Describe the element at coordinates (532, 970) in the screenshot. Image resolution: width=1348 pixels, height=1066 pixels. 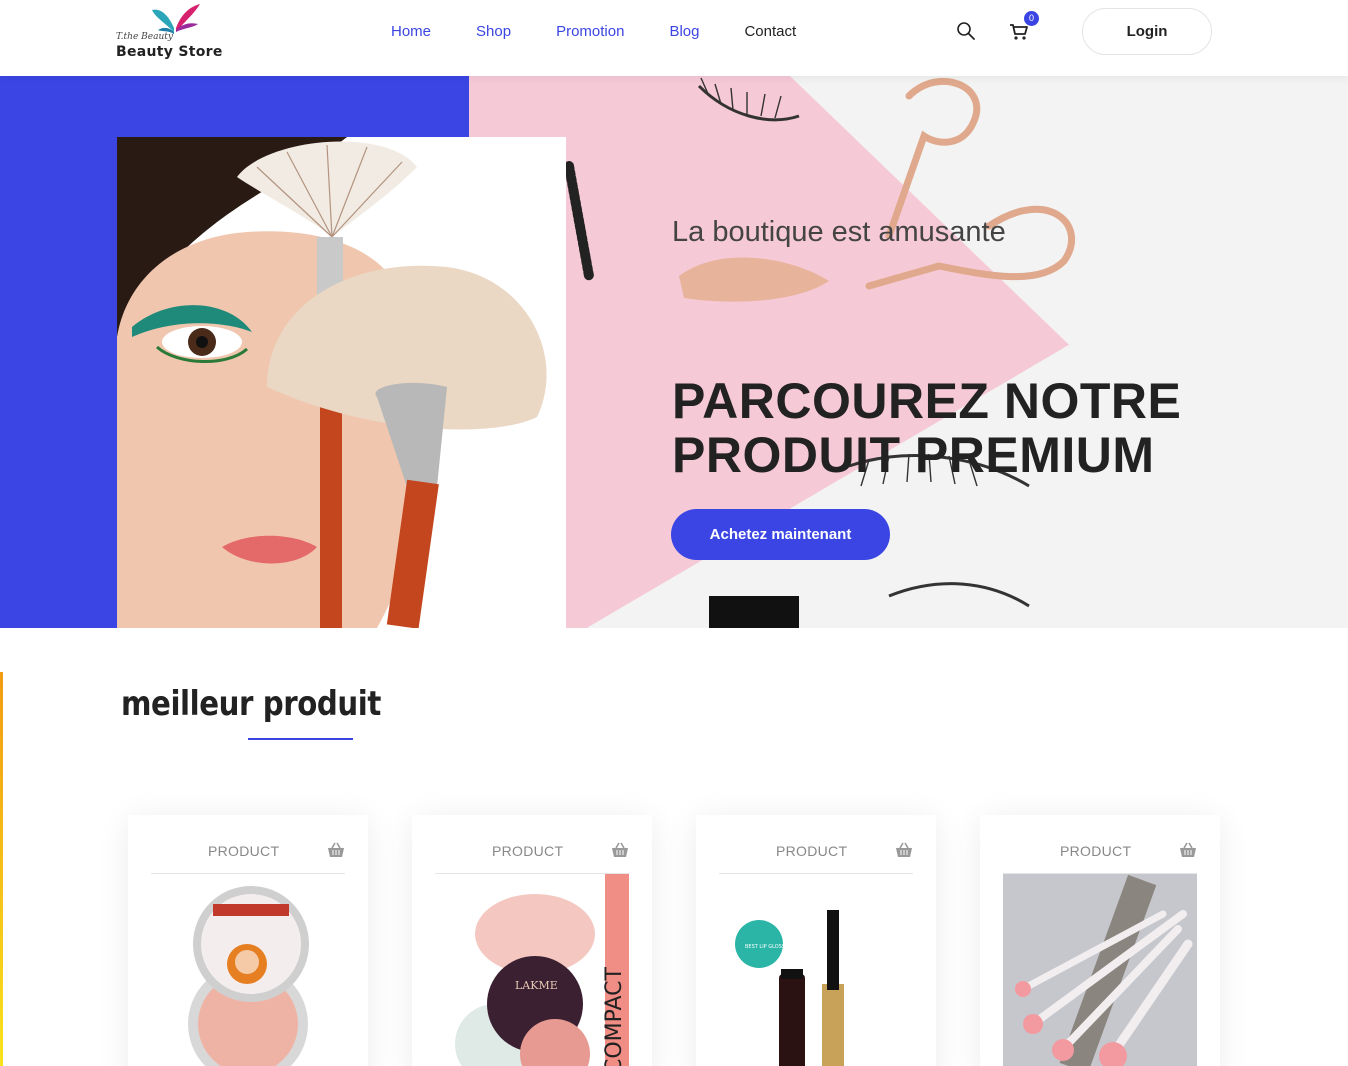
I see `product-image: COMPACT LAKME` at that location.